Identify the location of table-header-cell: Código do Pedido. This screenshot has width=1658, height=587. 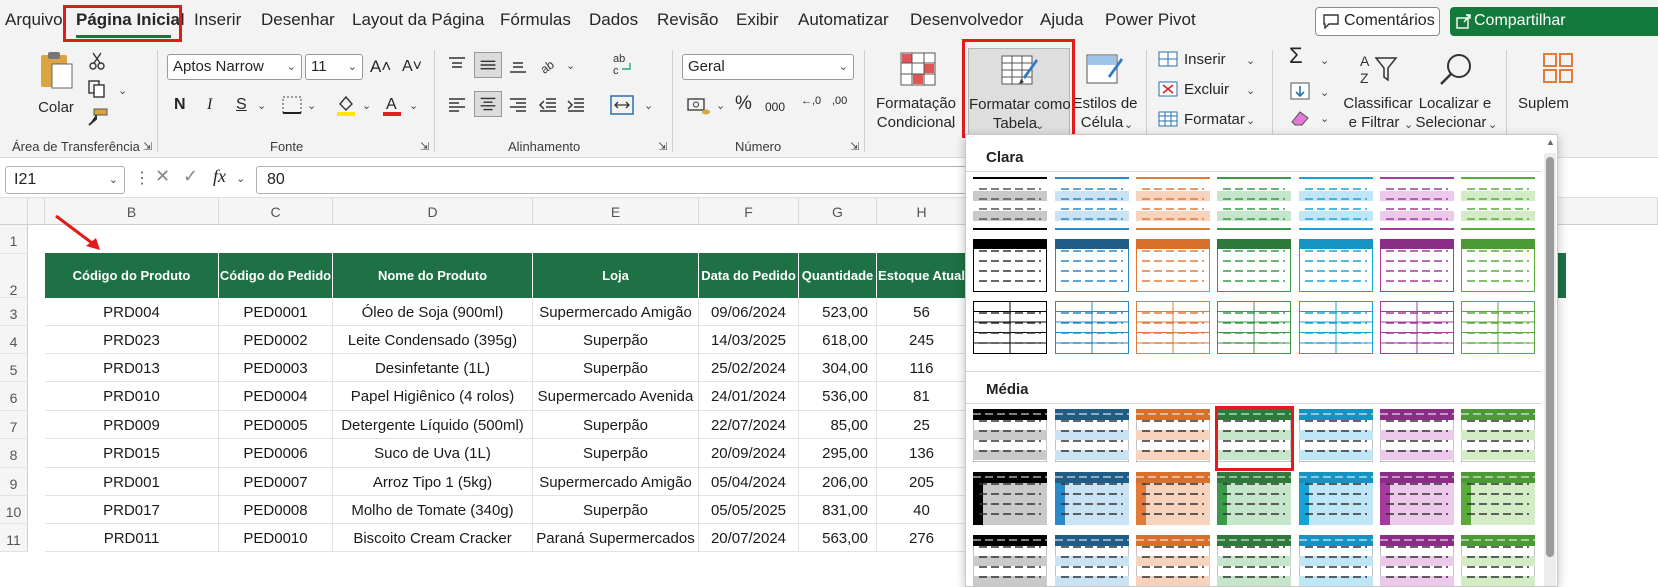
(276, 275).